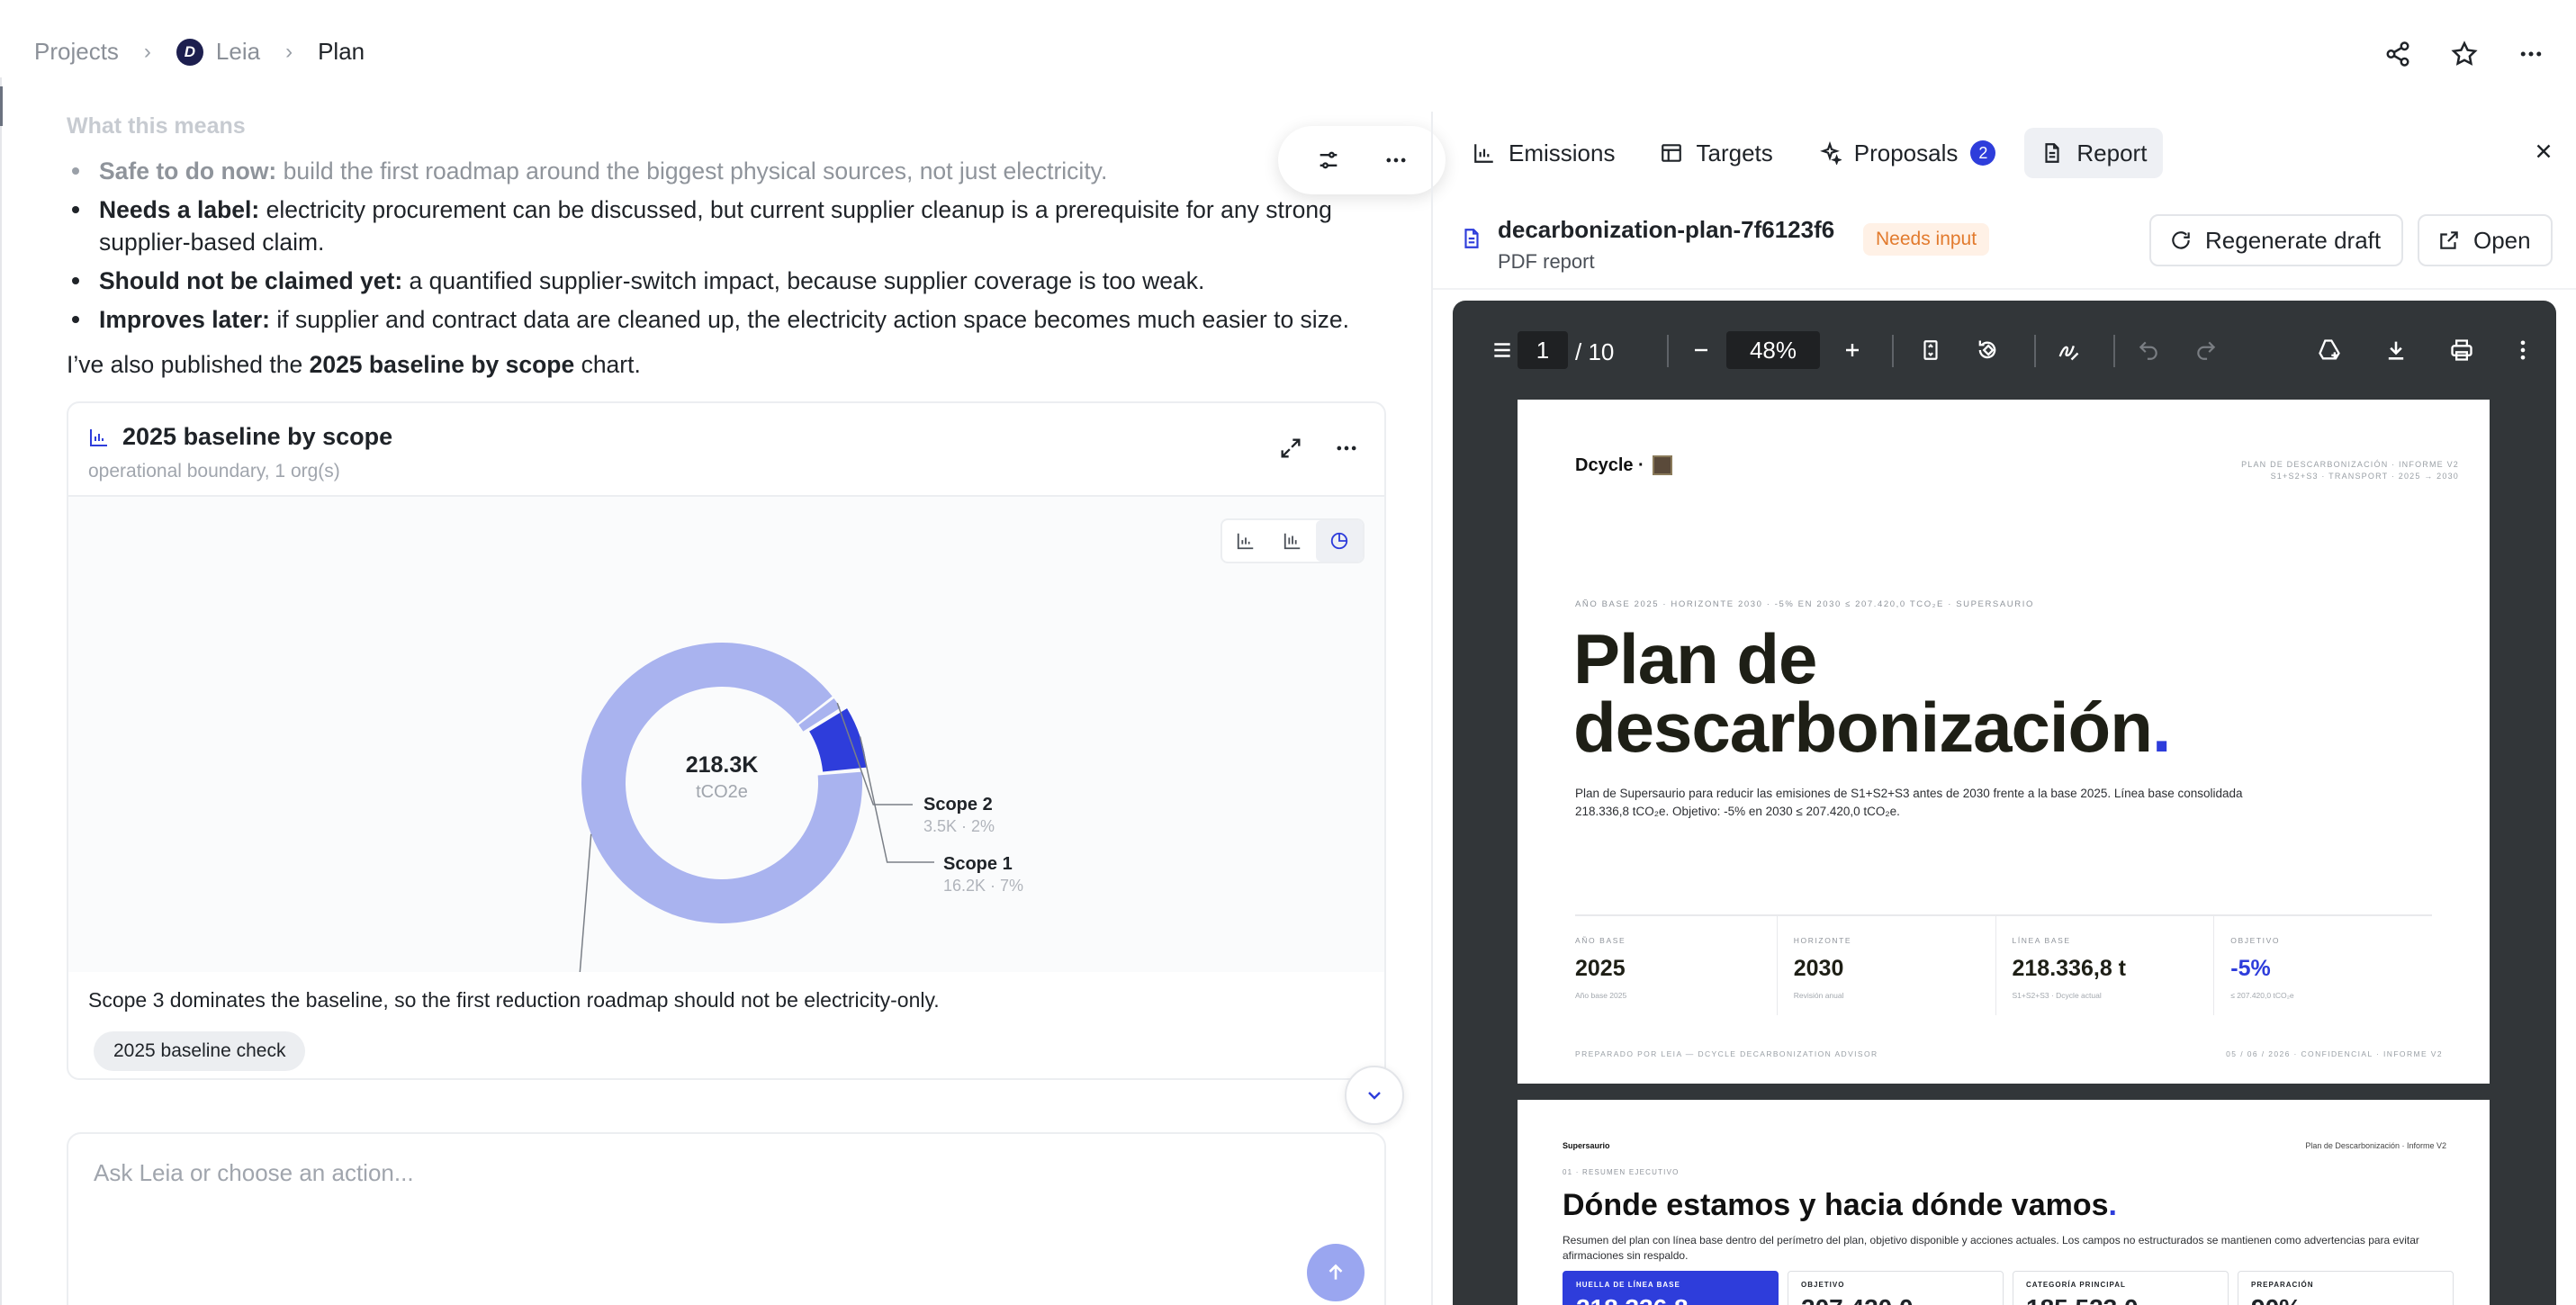  Describe the element at coordinates (2004, 350) in the screenshot. I see `pdf-toolbar: 1 / 10 48%` at that location.